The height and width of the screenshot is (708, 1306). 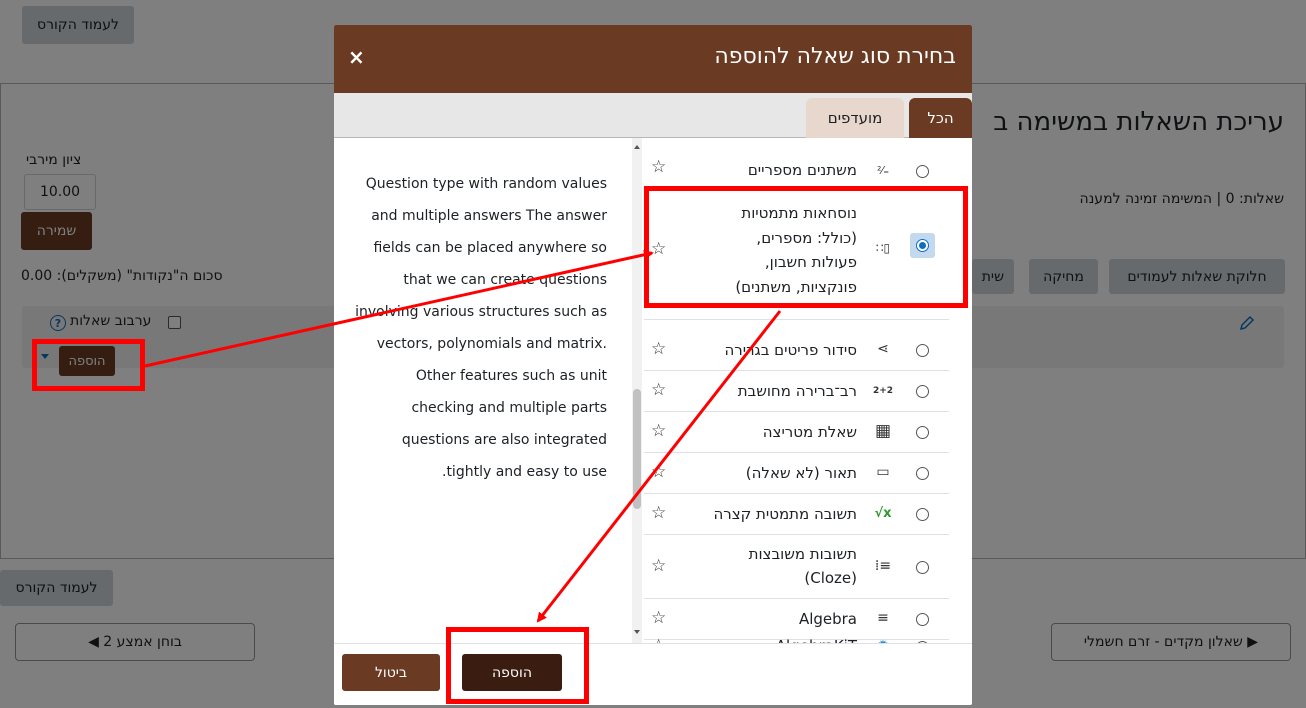 What do you see at coordinates (855, 118) in the screenshot?
I see `tab-favourites: מועדפים` at bounding box center [855, 118].